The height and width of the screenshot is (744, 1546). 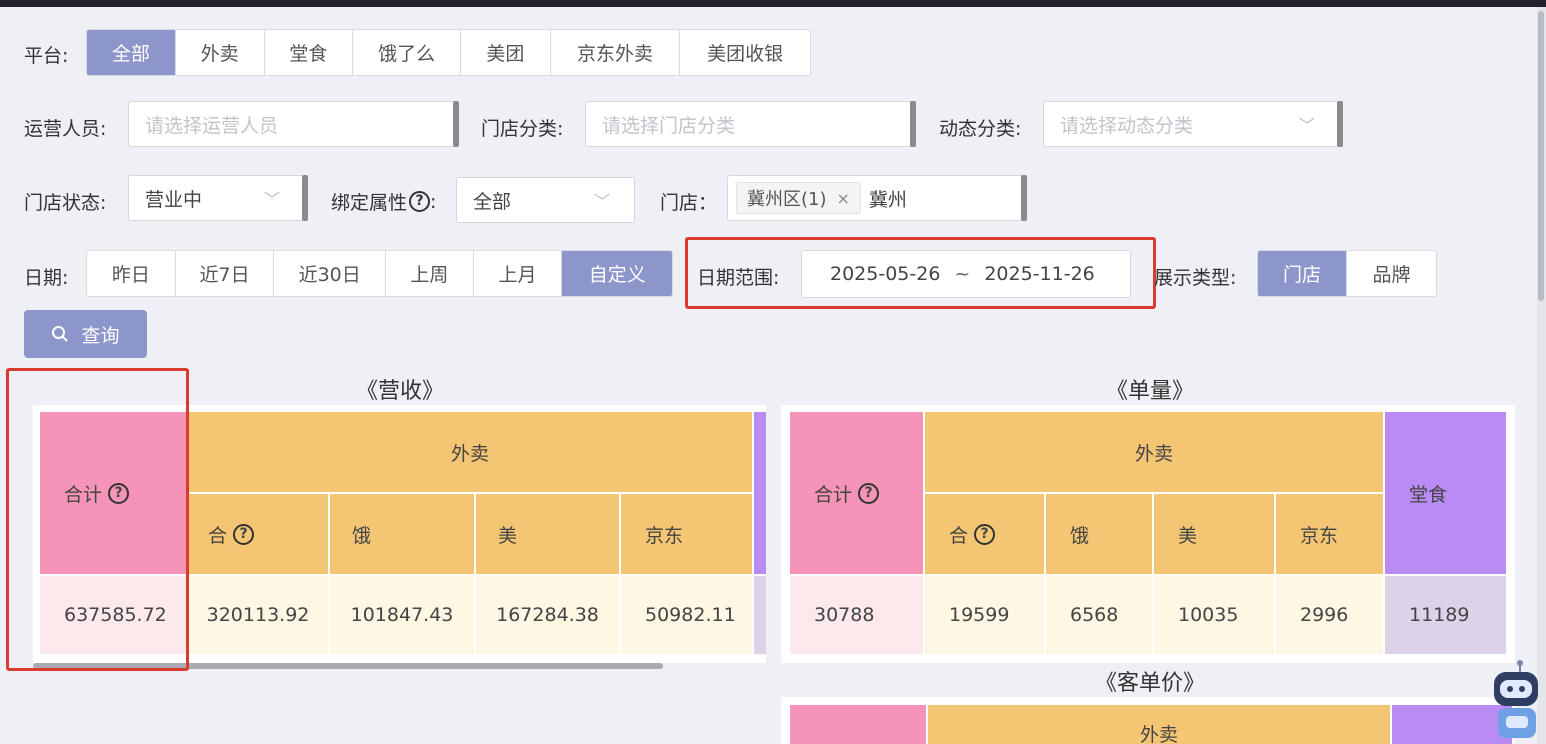 I want to click on dynamic-category-select: 请选择动态分类 ﹀, so click(x=1193, y=124).